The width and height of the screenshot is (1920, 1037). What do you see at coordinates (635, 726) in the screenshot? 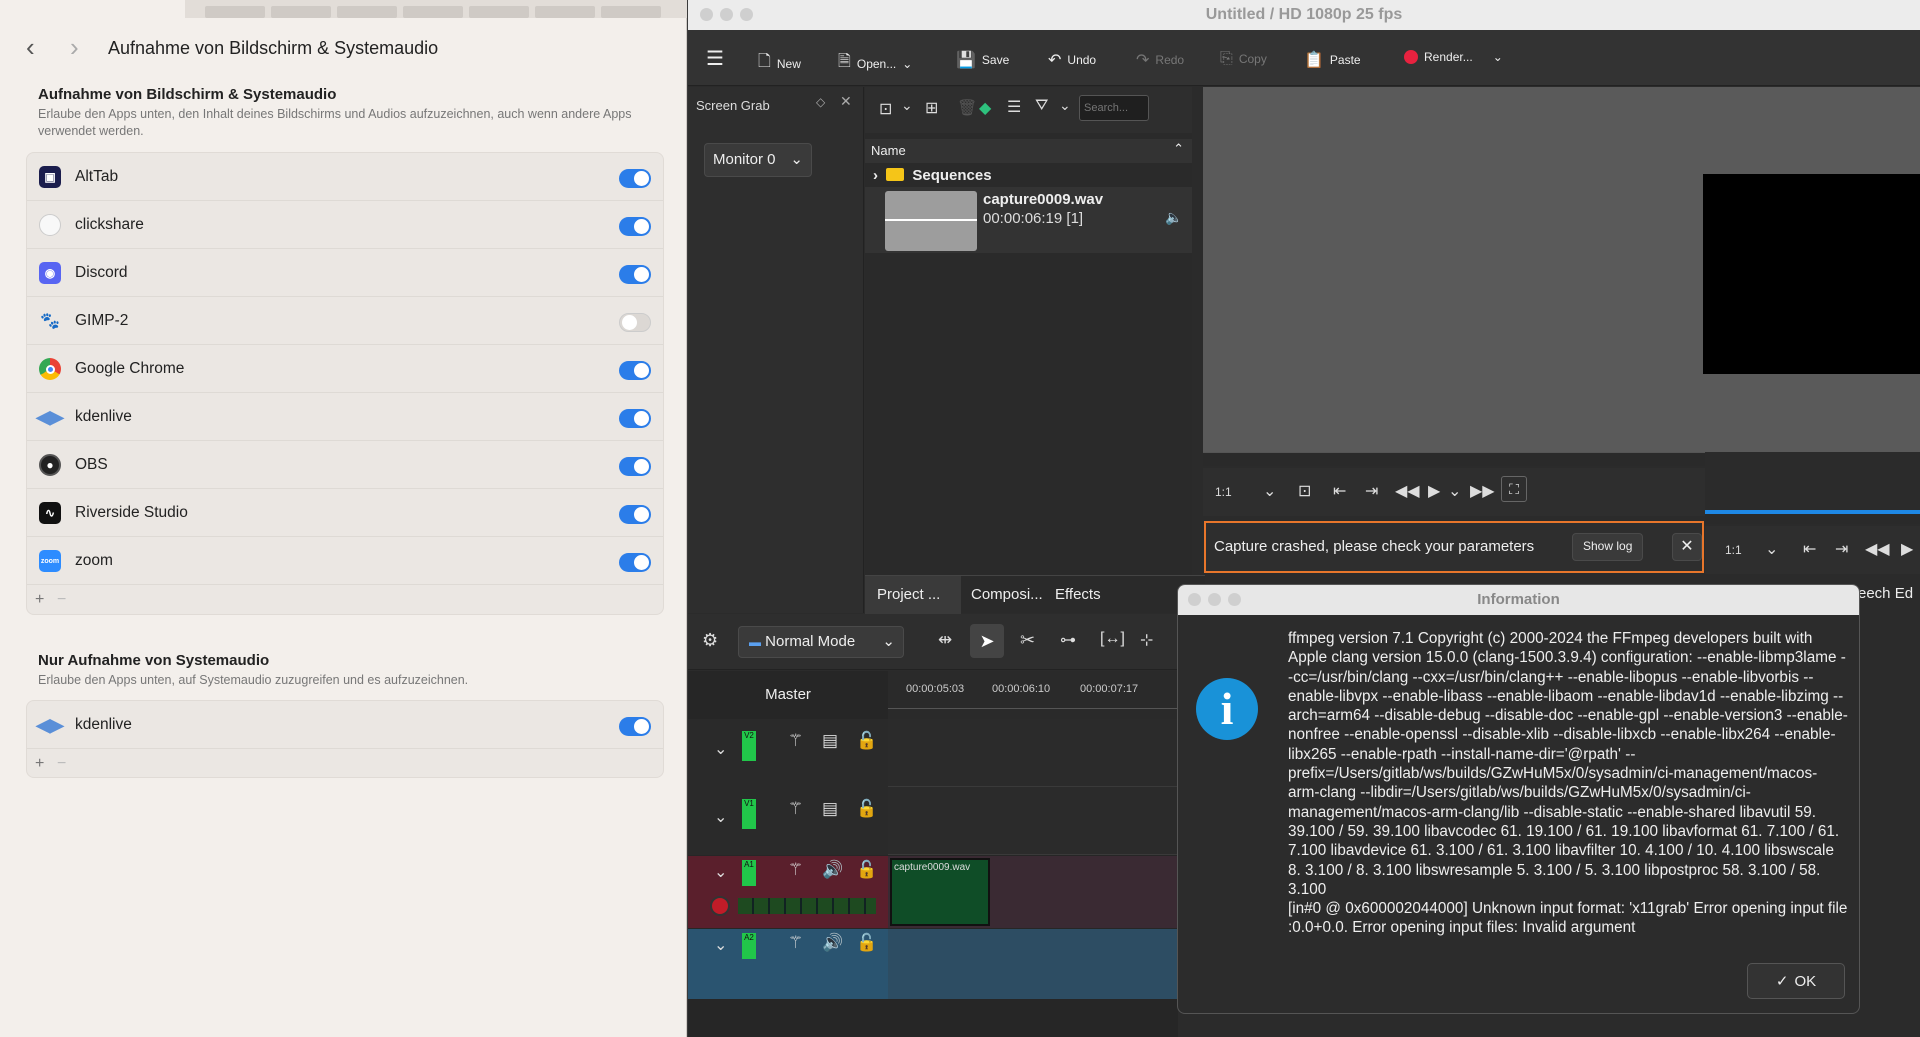
I see `kdenlive-audio-toggle` at bounding box center [635, 726].